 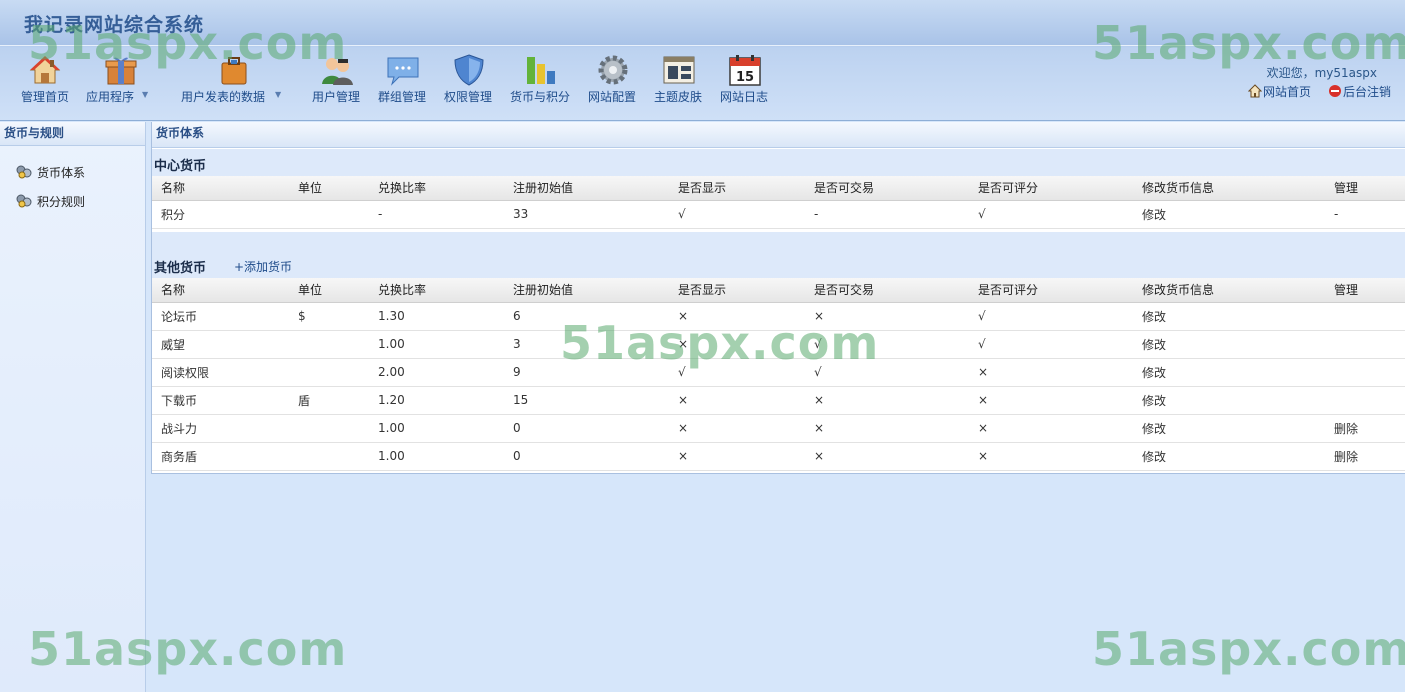 I want to click on briefcase-icon, so click(x=234, y=70).